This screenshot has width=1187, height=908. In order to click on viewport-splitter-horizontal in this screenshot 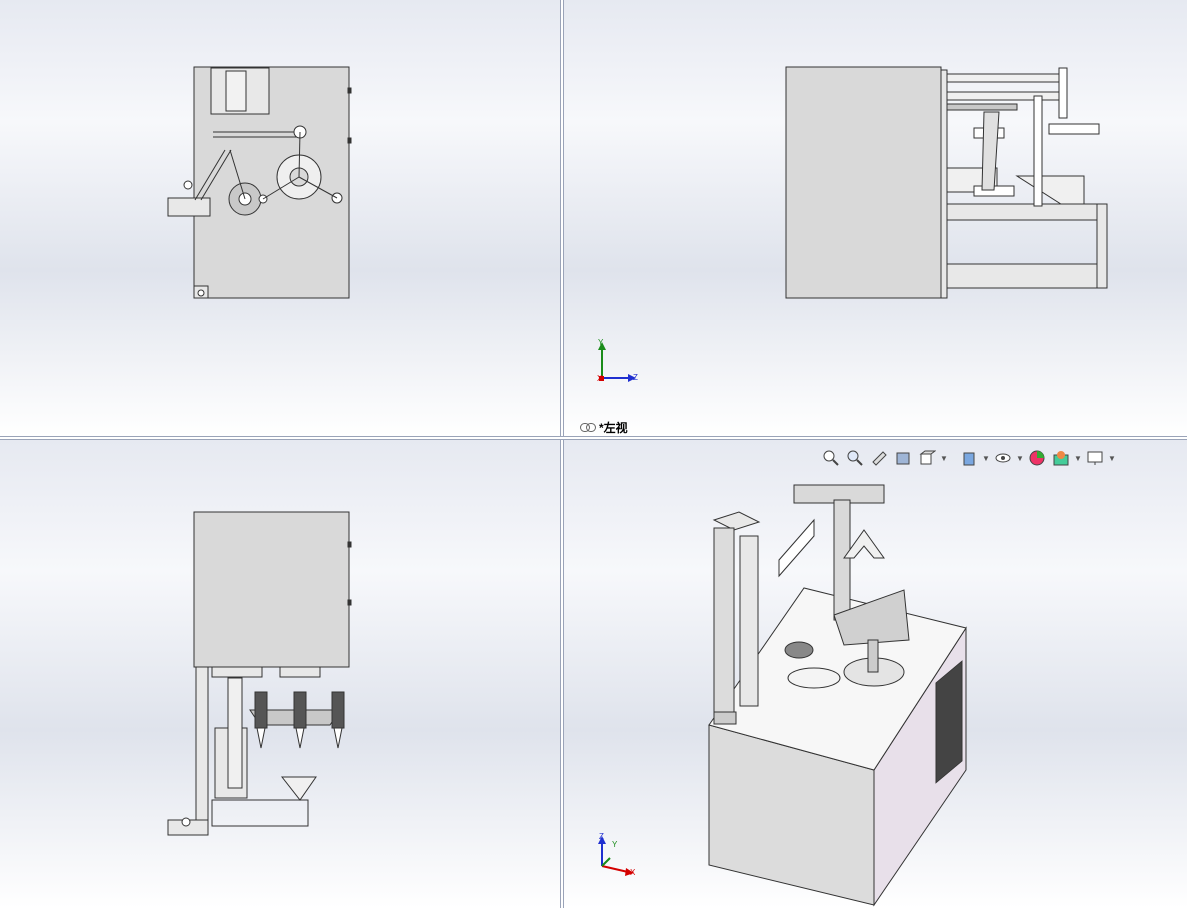, I will do `click(593, 438)`.